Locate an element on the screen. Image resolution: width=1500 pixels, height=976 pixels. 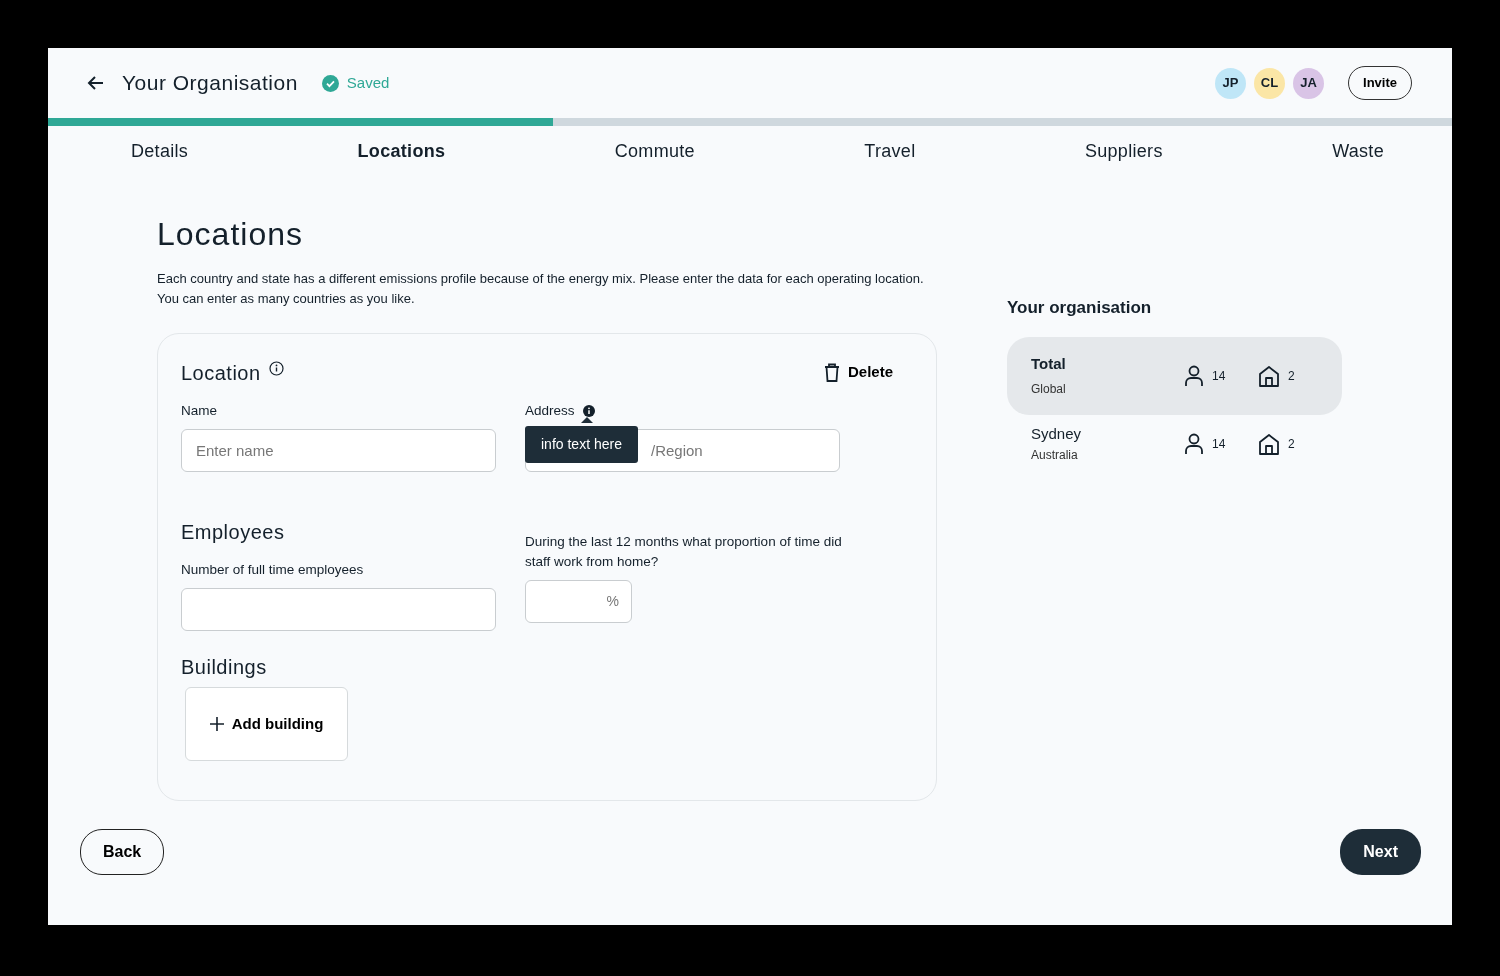
percent-field: % is located at coordinates (578, 602).